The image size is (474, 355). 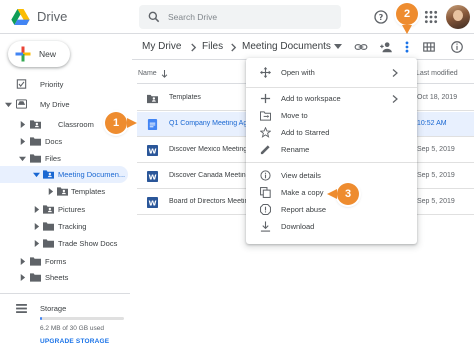 What do you see at coordinates (152, 124) in the screenshot?
I see `doc-icon` at bounding box center [152, 124].